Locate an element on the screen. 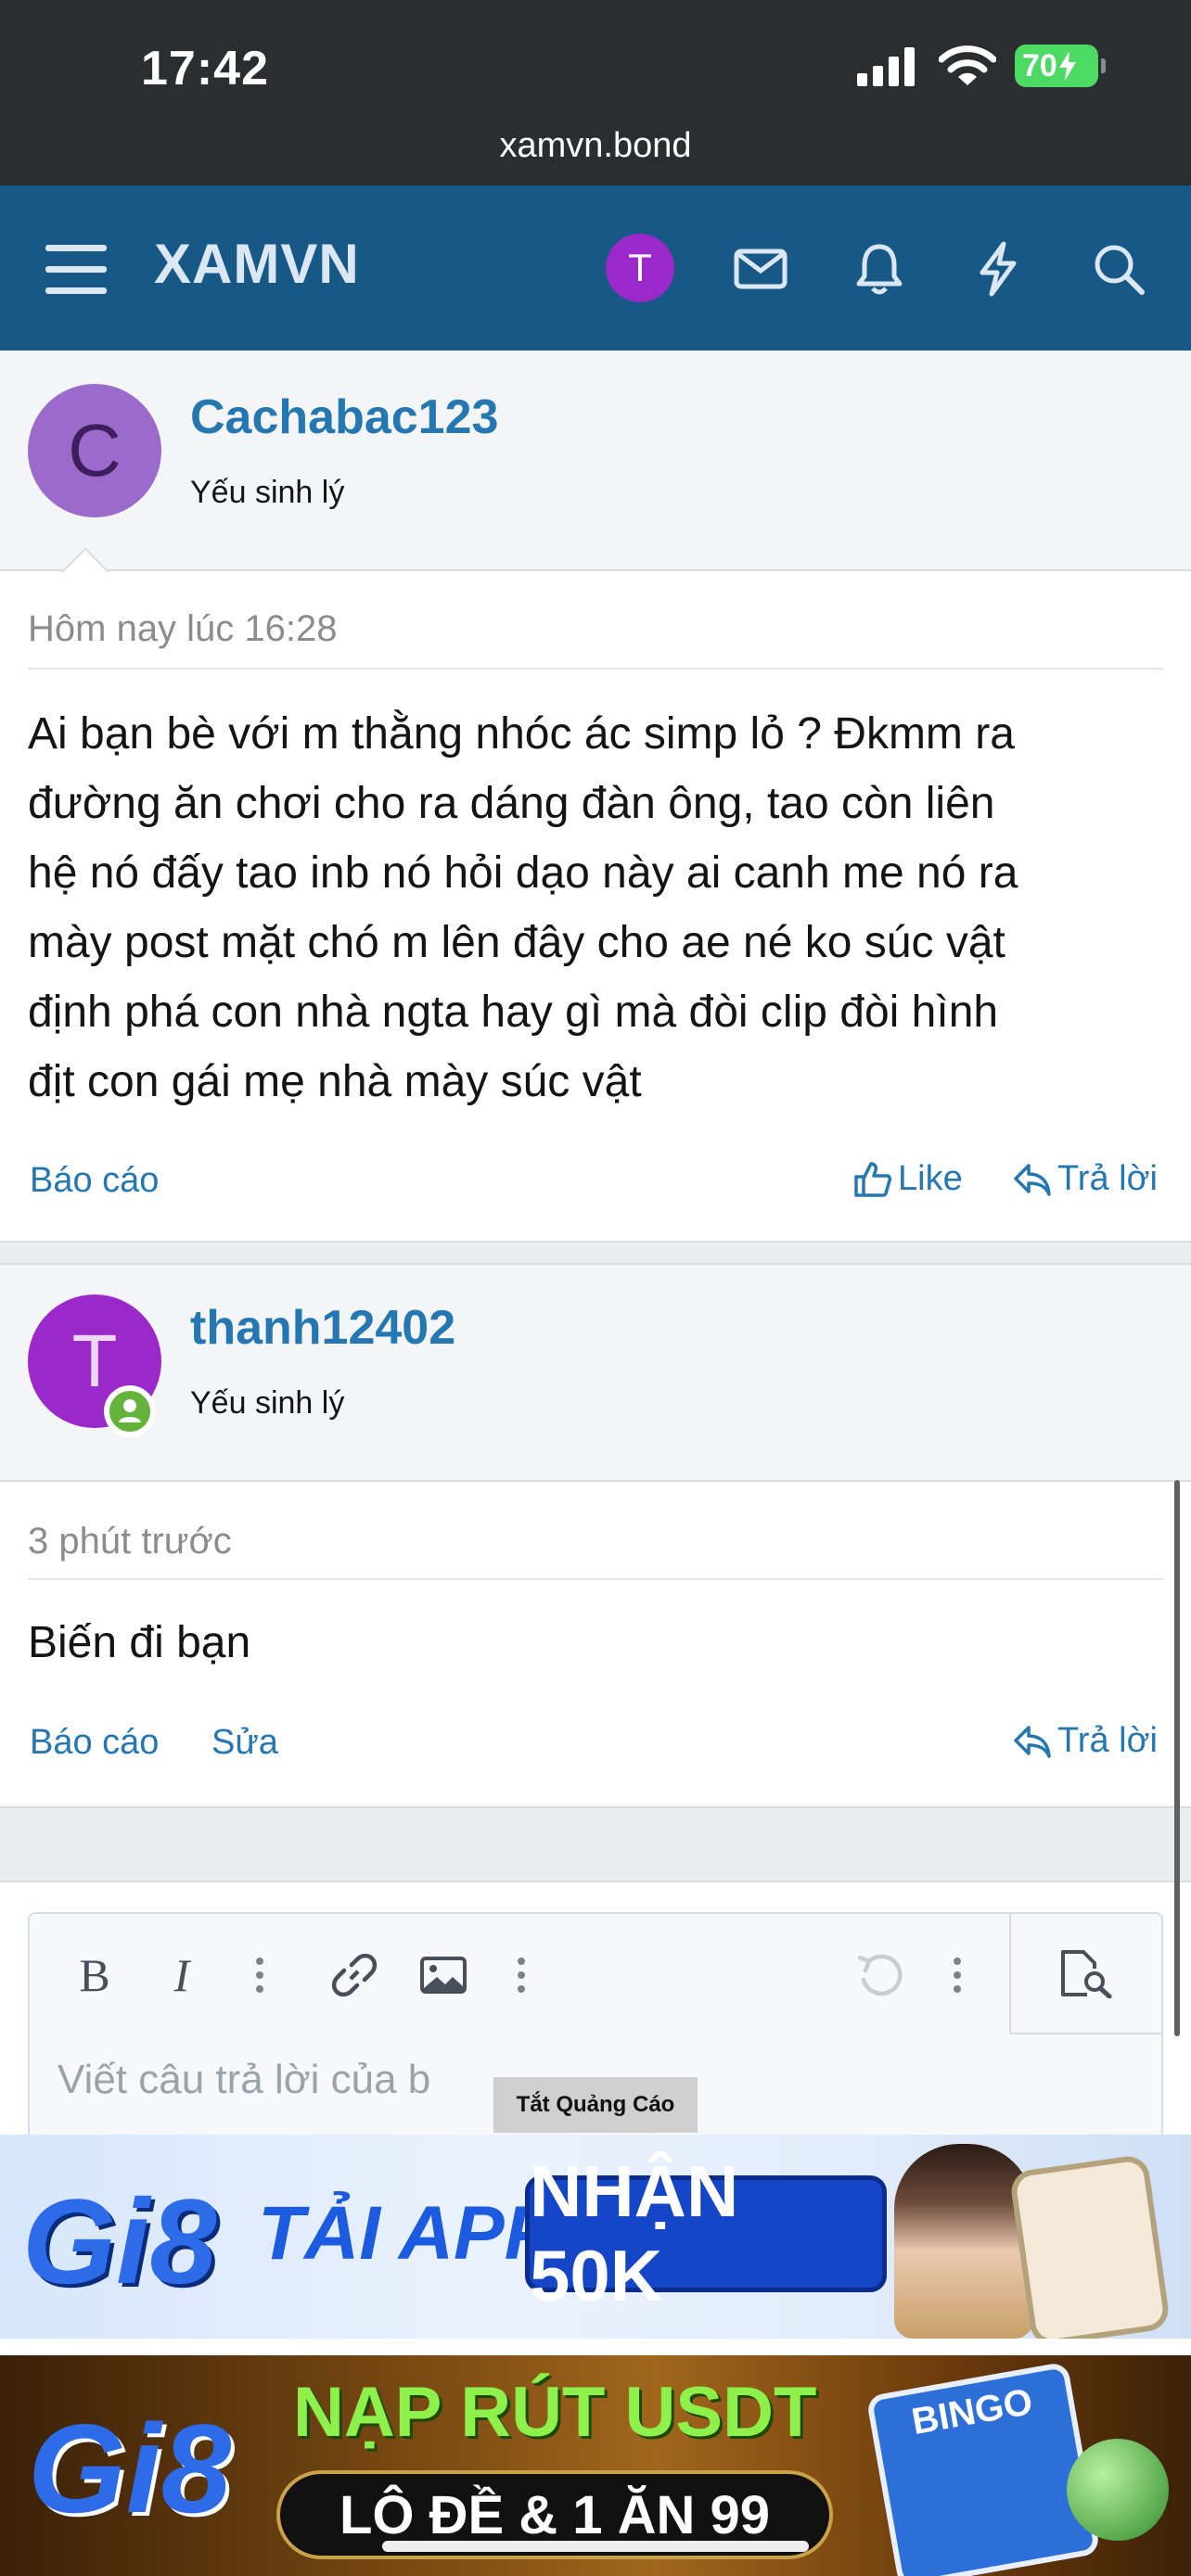  status-bar: 17:42 70 xamvn.bond is located at coordinates (595, 92).